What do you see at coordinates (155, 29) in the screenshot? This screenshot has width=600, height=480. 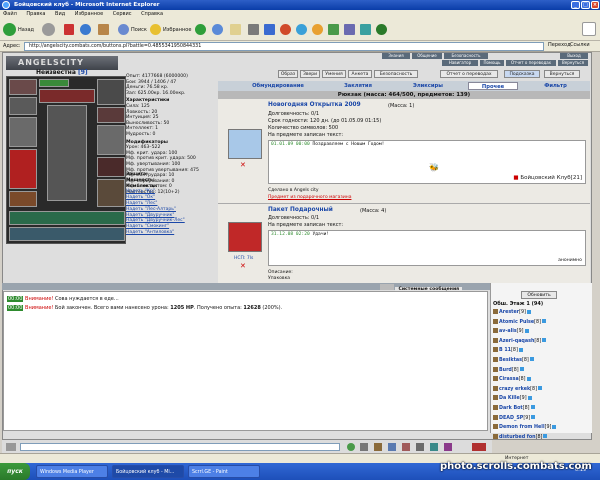 I see `favorites-icon` at bounding box center [155, 29].